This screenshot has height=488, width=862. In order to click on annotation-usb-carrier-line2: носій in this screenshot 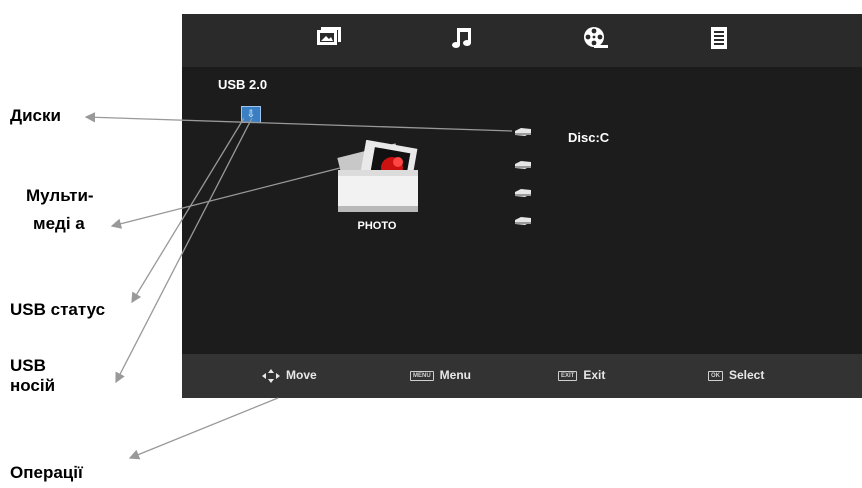, I will do `click(33, 385)`.